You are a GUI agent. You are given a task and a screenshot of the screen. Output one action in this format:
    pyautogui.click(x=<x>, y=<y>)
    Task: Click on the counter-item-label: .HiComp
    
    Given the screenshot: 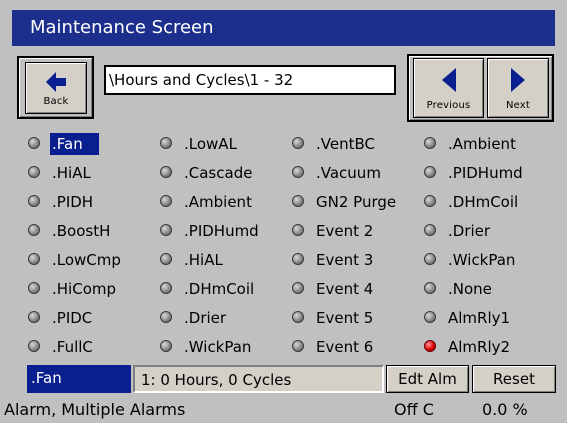 What is the action you would take?
    pyautogui.click(x=84, y=289)
    